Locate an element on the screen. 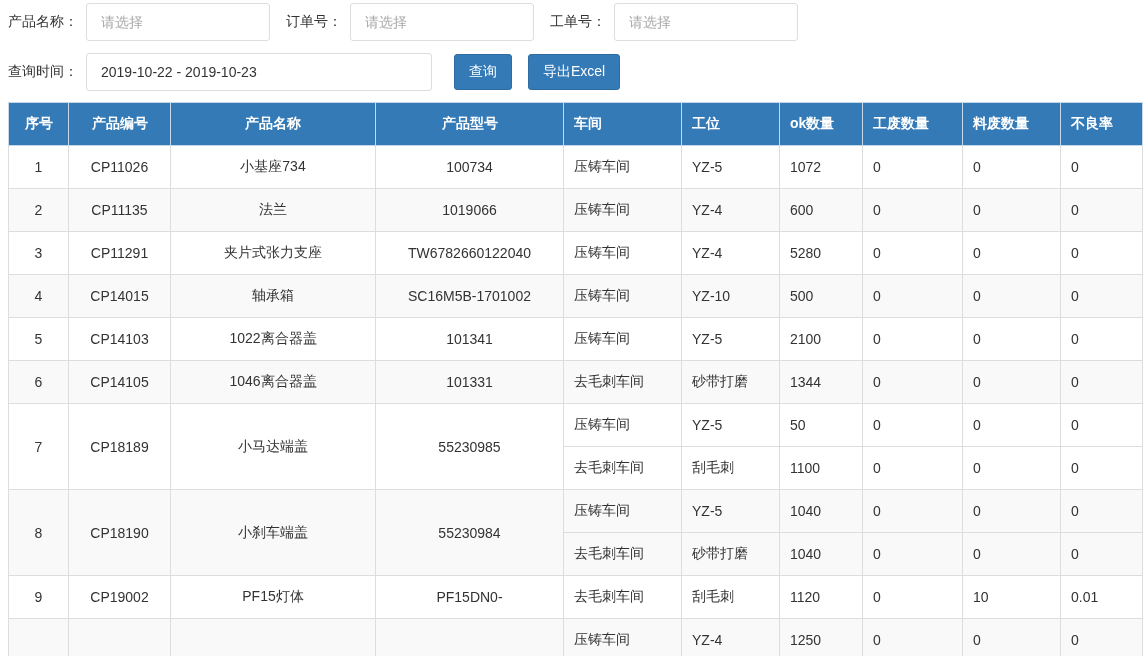 The height and width of the screenshot is (656, 1145). index-cell: 1 is located at coordinates (38, 167).